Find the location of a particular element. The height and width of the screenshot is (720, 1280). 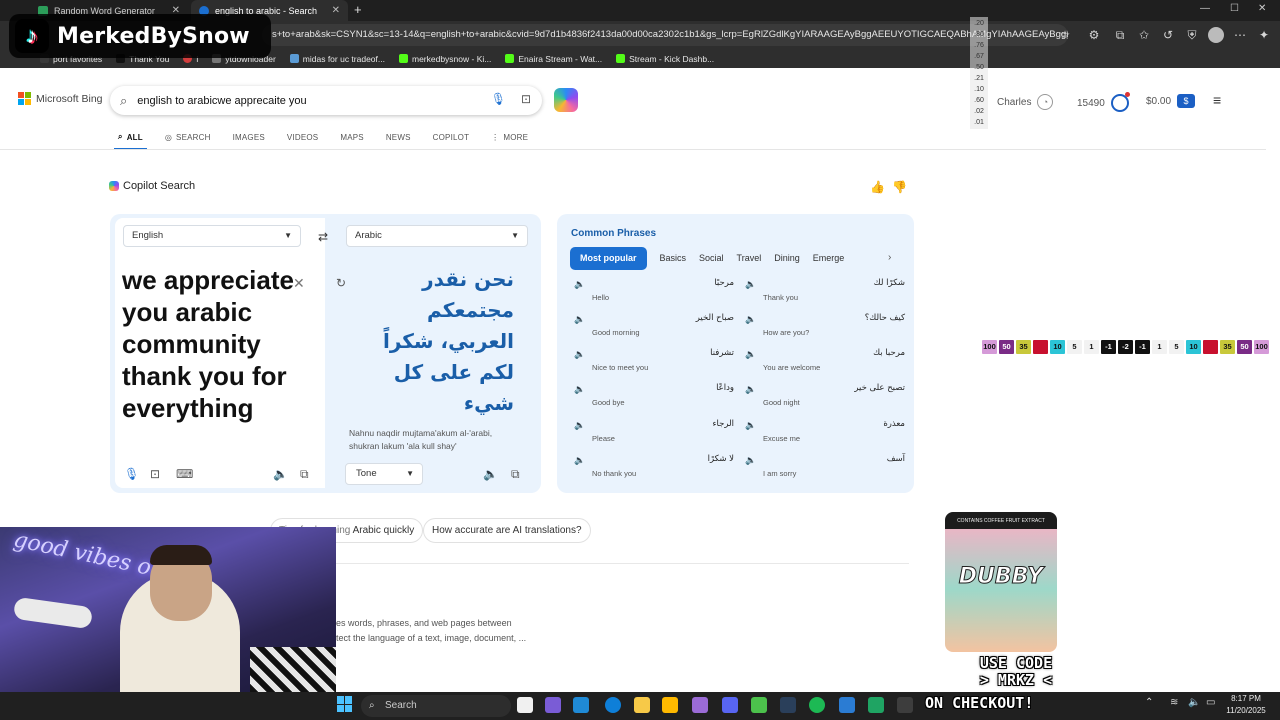

thumbs-down-icon: 👎 is located at coordinates (899, 187).